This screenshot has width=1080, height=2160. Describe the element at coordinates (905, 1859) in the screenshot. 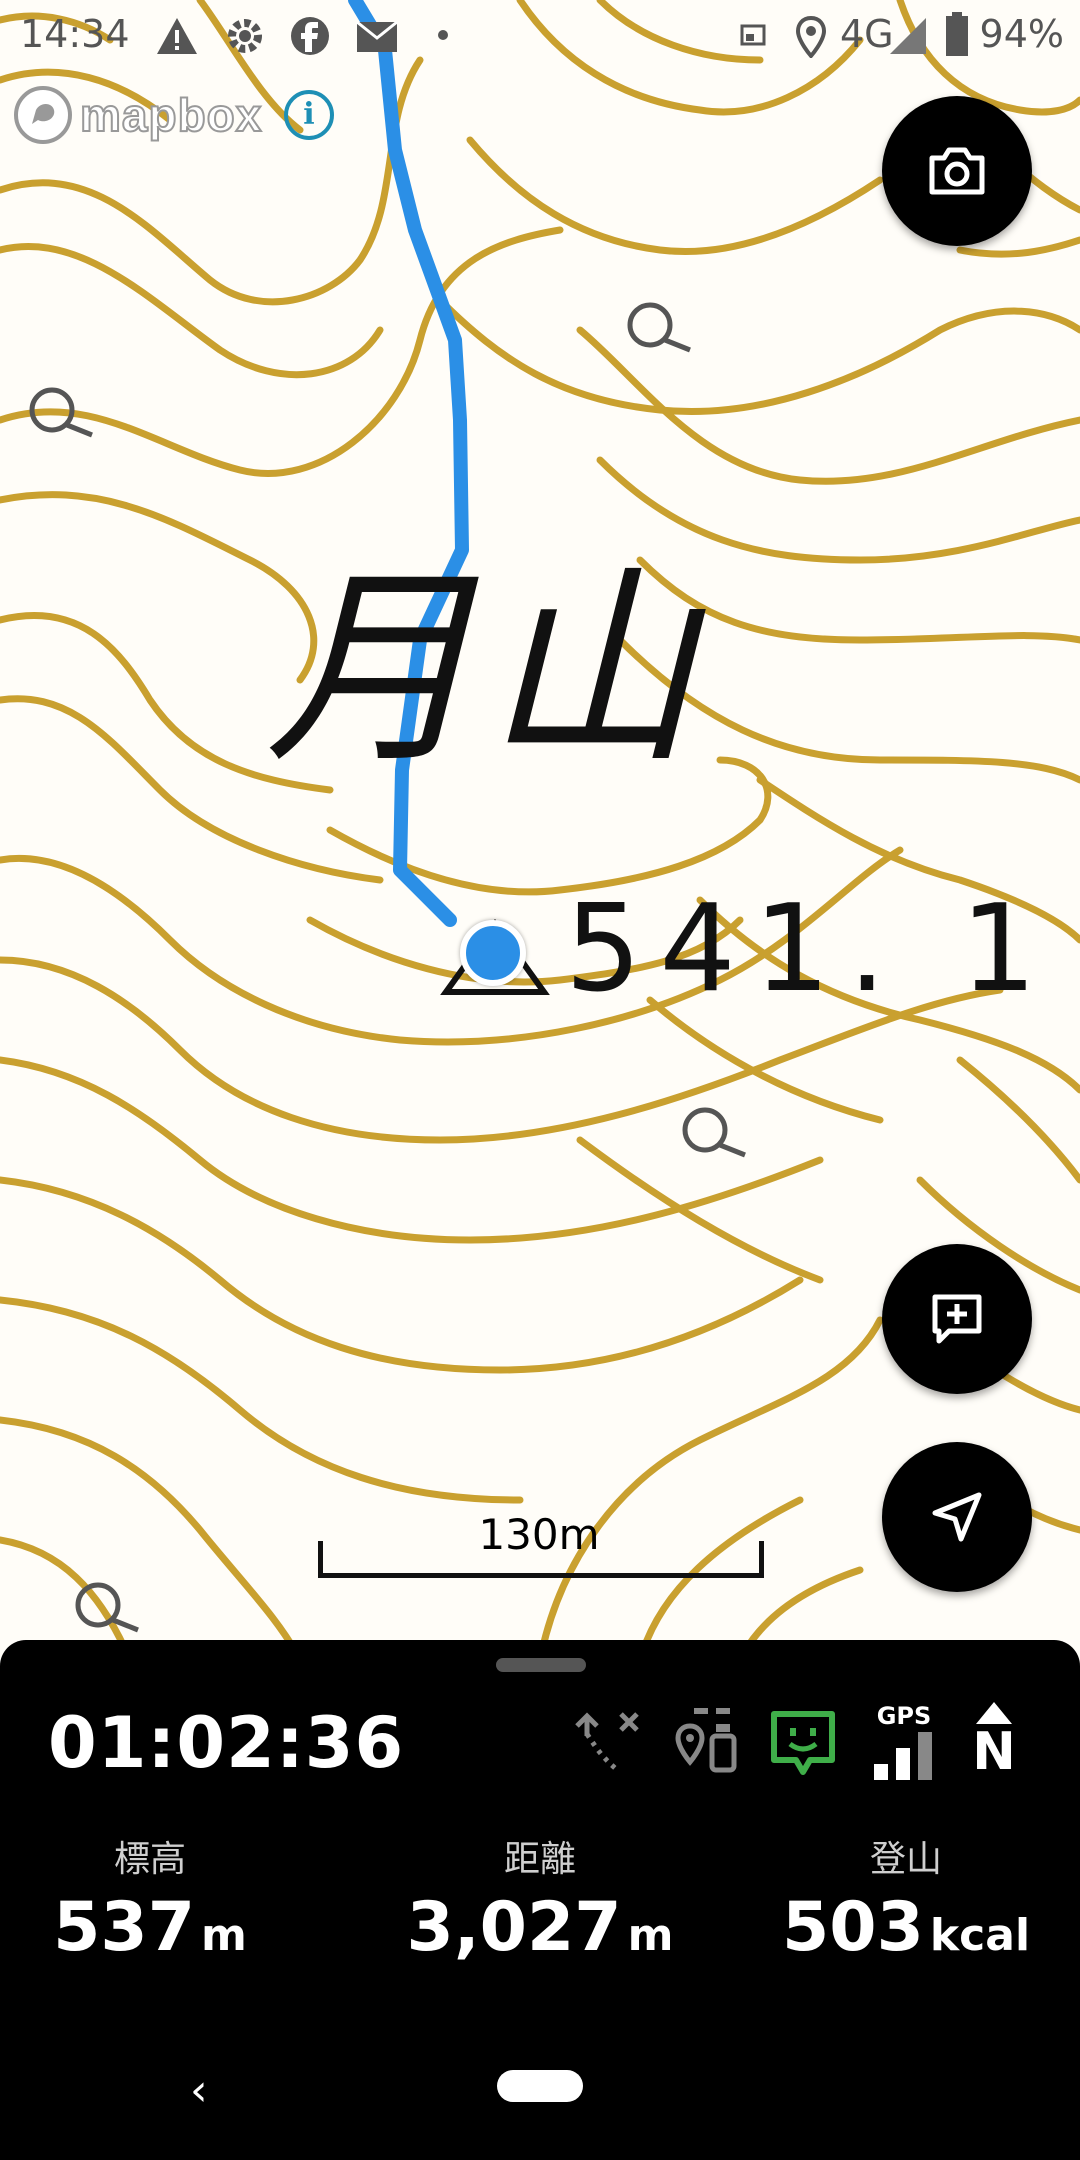

I see `stat-label: 登山` at that location.